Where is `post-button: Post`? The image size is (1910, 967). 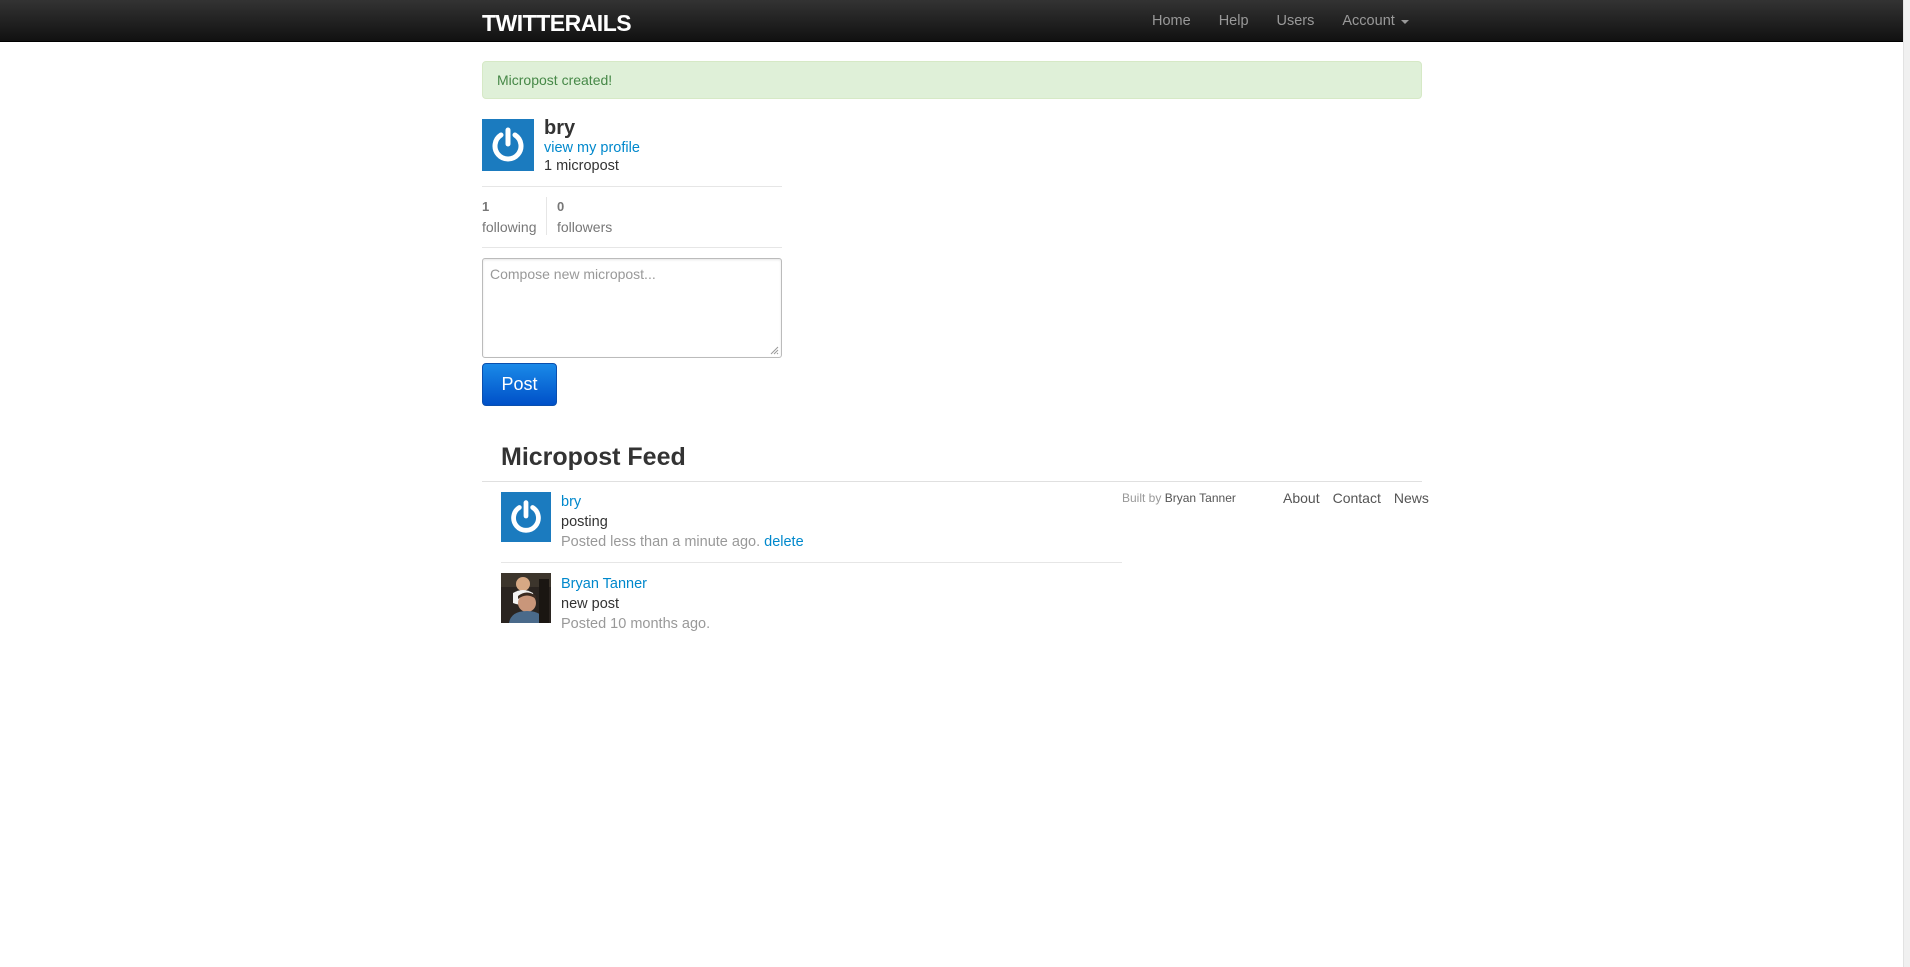
post-button: Post is located at coordinates (519, 384).